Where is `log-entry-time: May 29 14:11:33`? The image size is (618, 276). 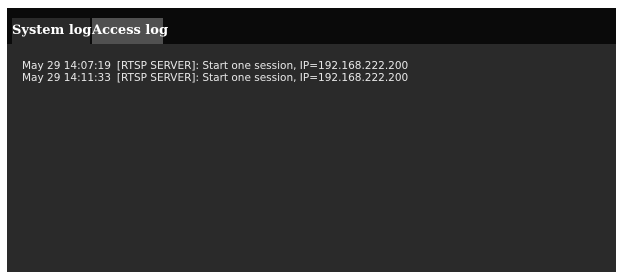
log-entry-time: May 29 14:11:33 is located at coordinates (66, 78).